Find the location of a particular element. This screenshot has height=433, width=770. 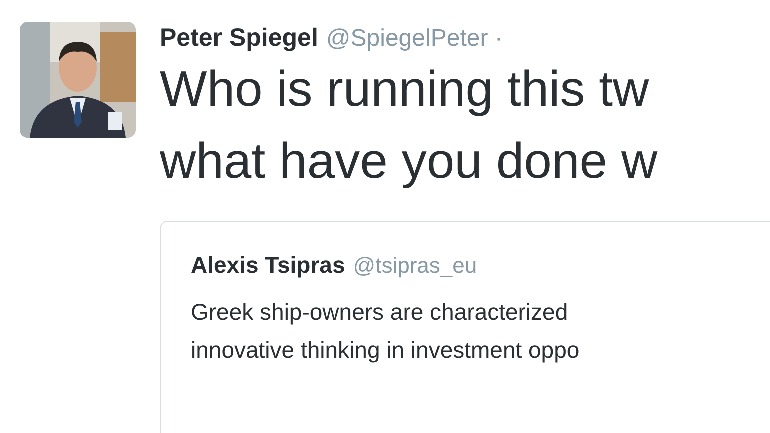

quoted-author-handle: @tsipras_eu is located at coordinates (415, 266).